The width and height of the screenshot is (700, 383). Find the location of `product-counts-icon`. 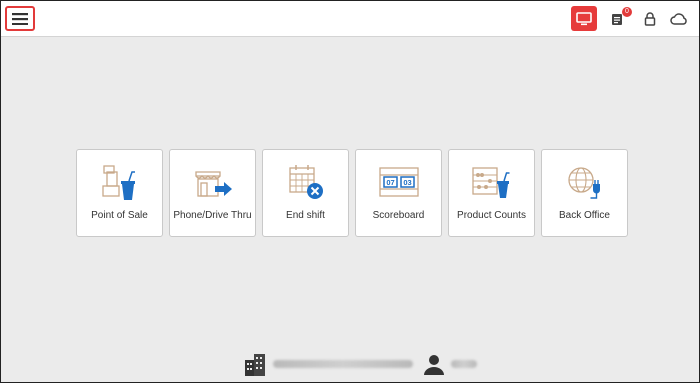

product-counts-icon is located at coordinates (490, 182).